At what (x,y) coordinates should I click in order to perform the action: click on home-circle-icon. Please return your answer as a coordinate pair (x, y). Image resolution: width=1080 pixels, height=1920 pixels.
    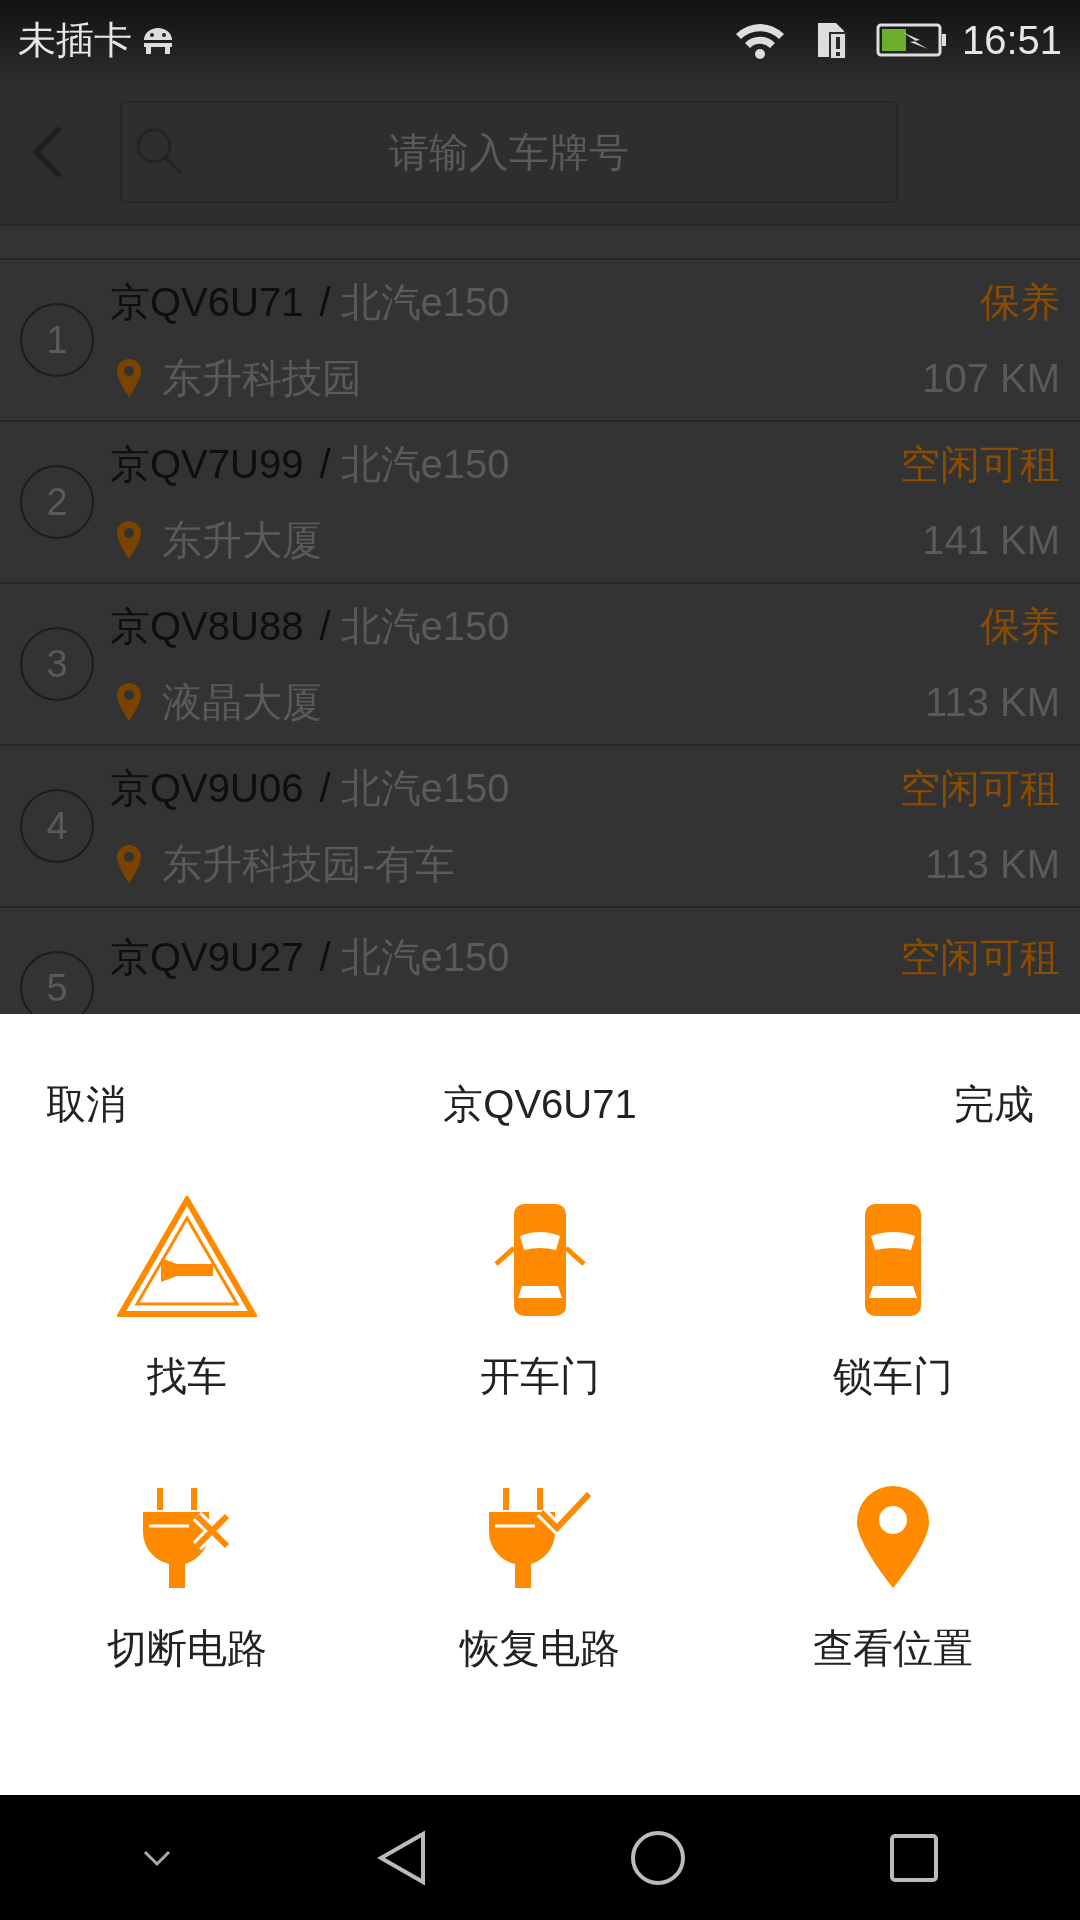
    Looking at the image, I should click on (657, 1857).